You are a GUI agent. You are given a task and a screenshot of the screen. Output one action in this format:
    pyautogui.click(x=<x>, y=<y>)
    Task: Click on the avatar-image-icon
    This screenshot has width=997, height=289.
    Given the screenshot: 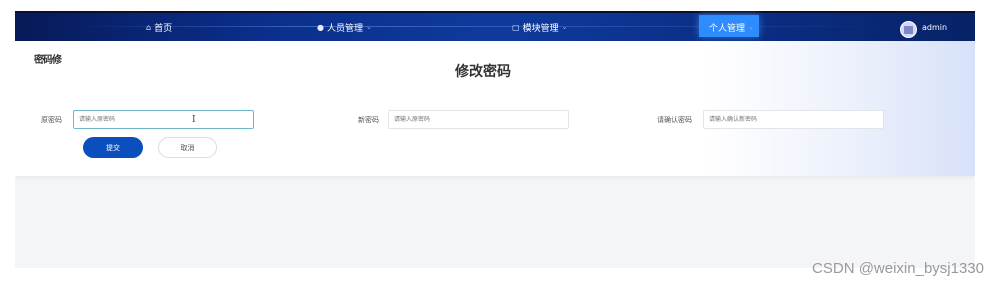 What is the action you would take?
    pyautogui.click(x=908, y=29)
    